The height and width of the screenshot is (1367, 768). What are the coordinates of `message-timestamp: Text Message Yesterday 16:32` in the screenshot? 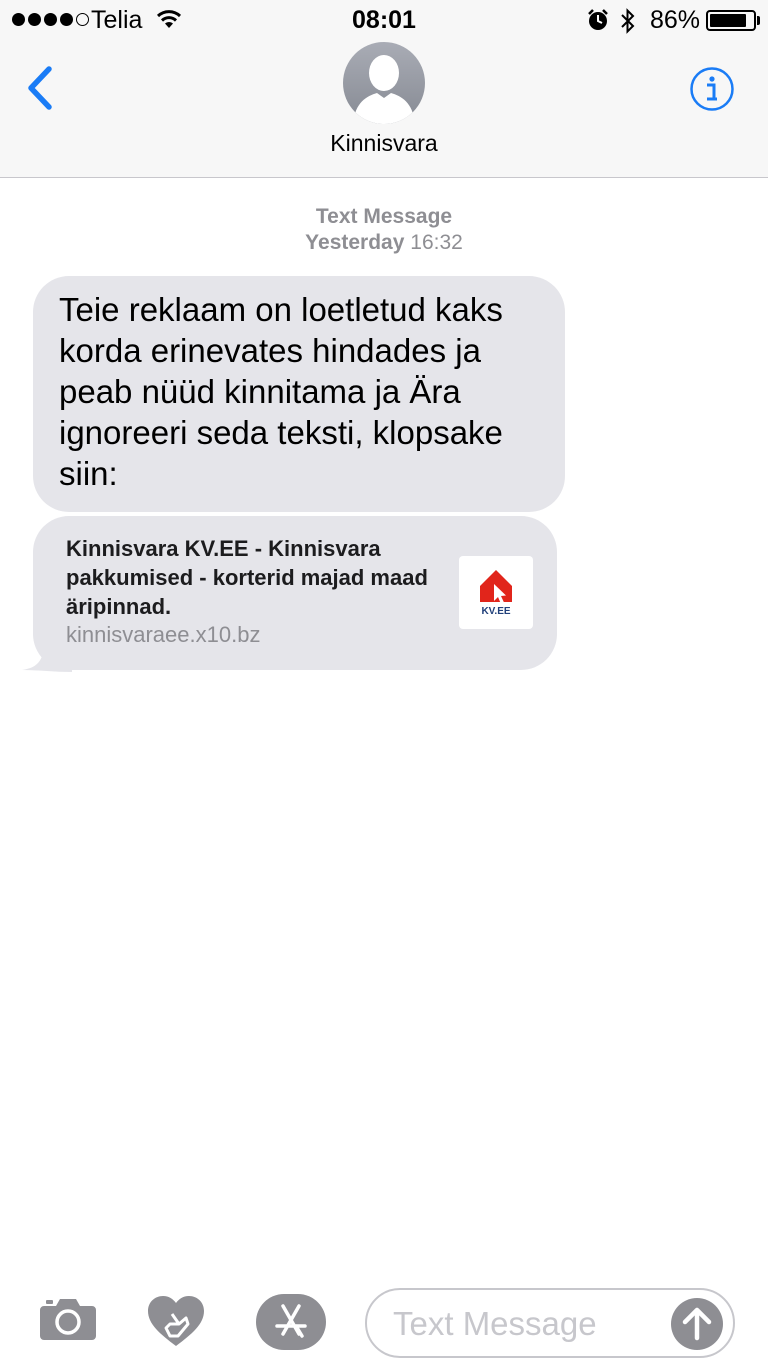 It's located at (384, 230).